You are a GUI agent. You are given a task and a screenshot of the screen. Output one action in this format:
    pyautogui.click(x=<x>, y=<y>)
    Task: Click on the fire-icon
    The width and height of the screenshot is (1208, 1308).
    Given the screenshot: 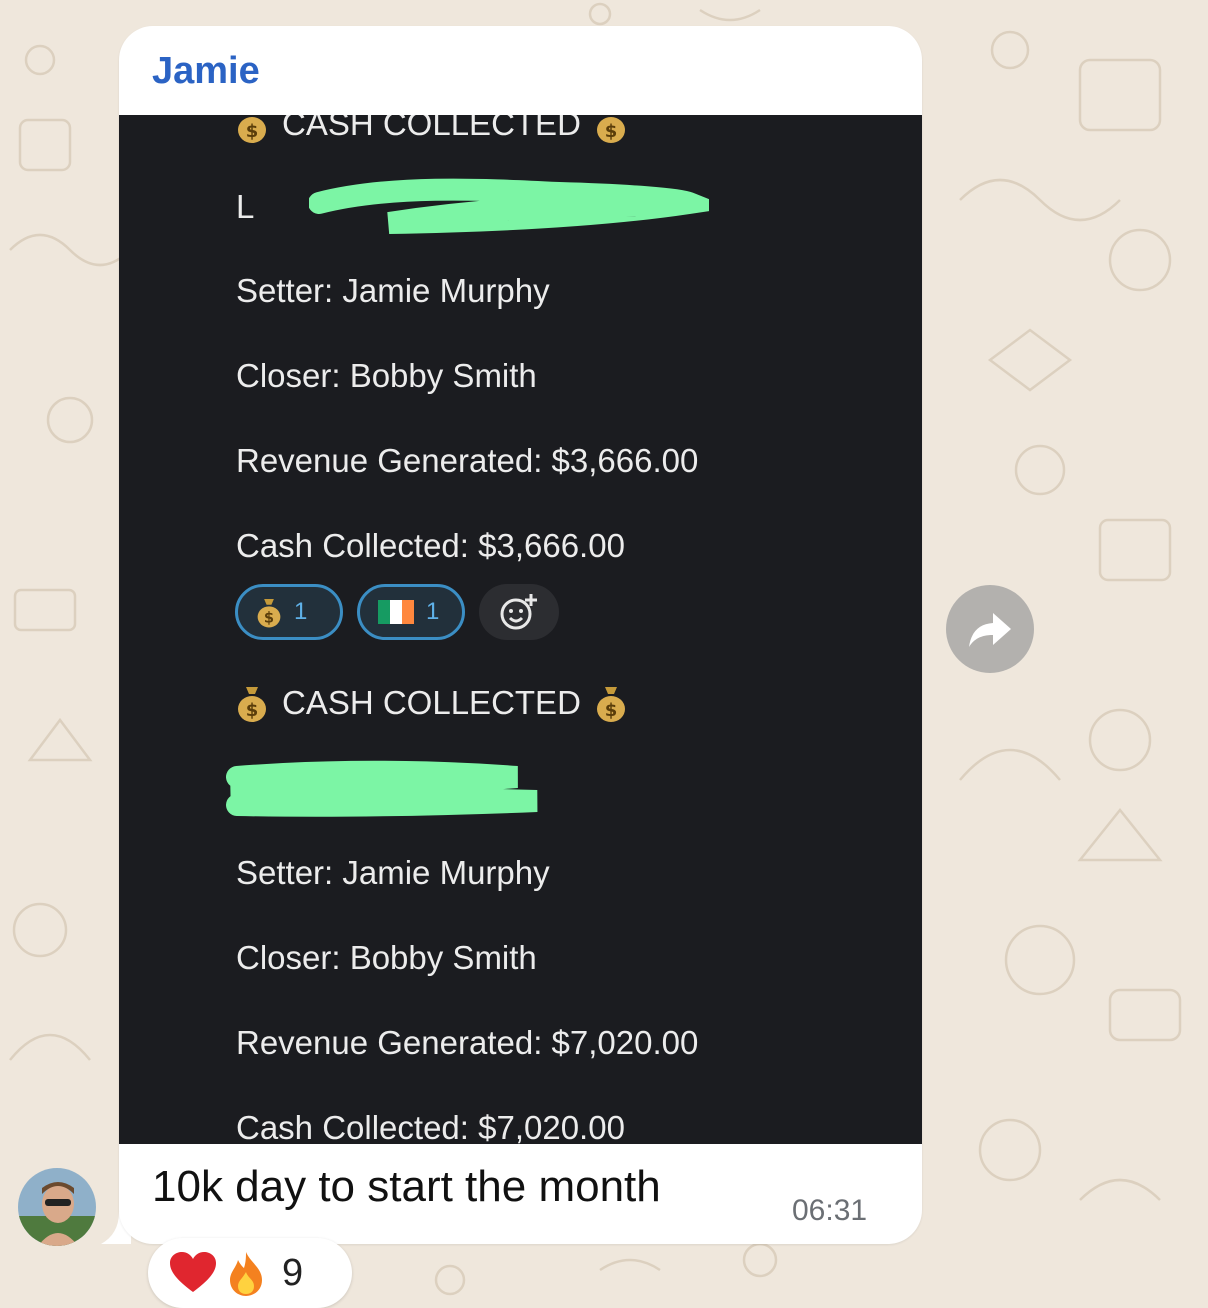 What is the action you would take?
    pyautogui.click(x=246, y=1274)
    